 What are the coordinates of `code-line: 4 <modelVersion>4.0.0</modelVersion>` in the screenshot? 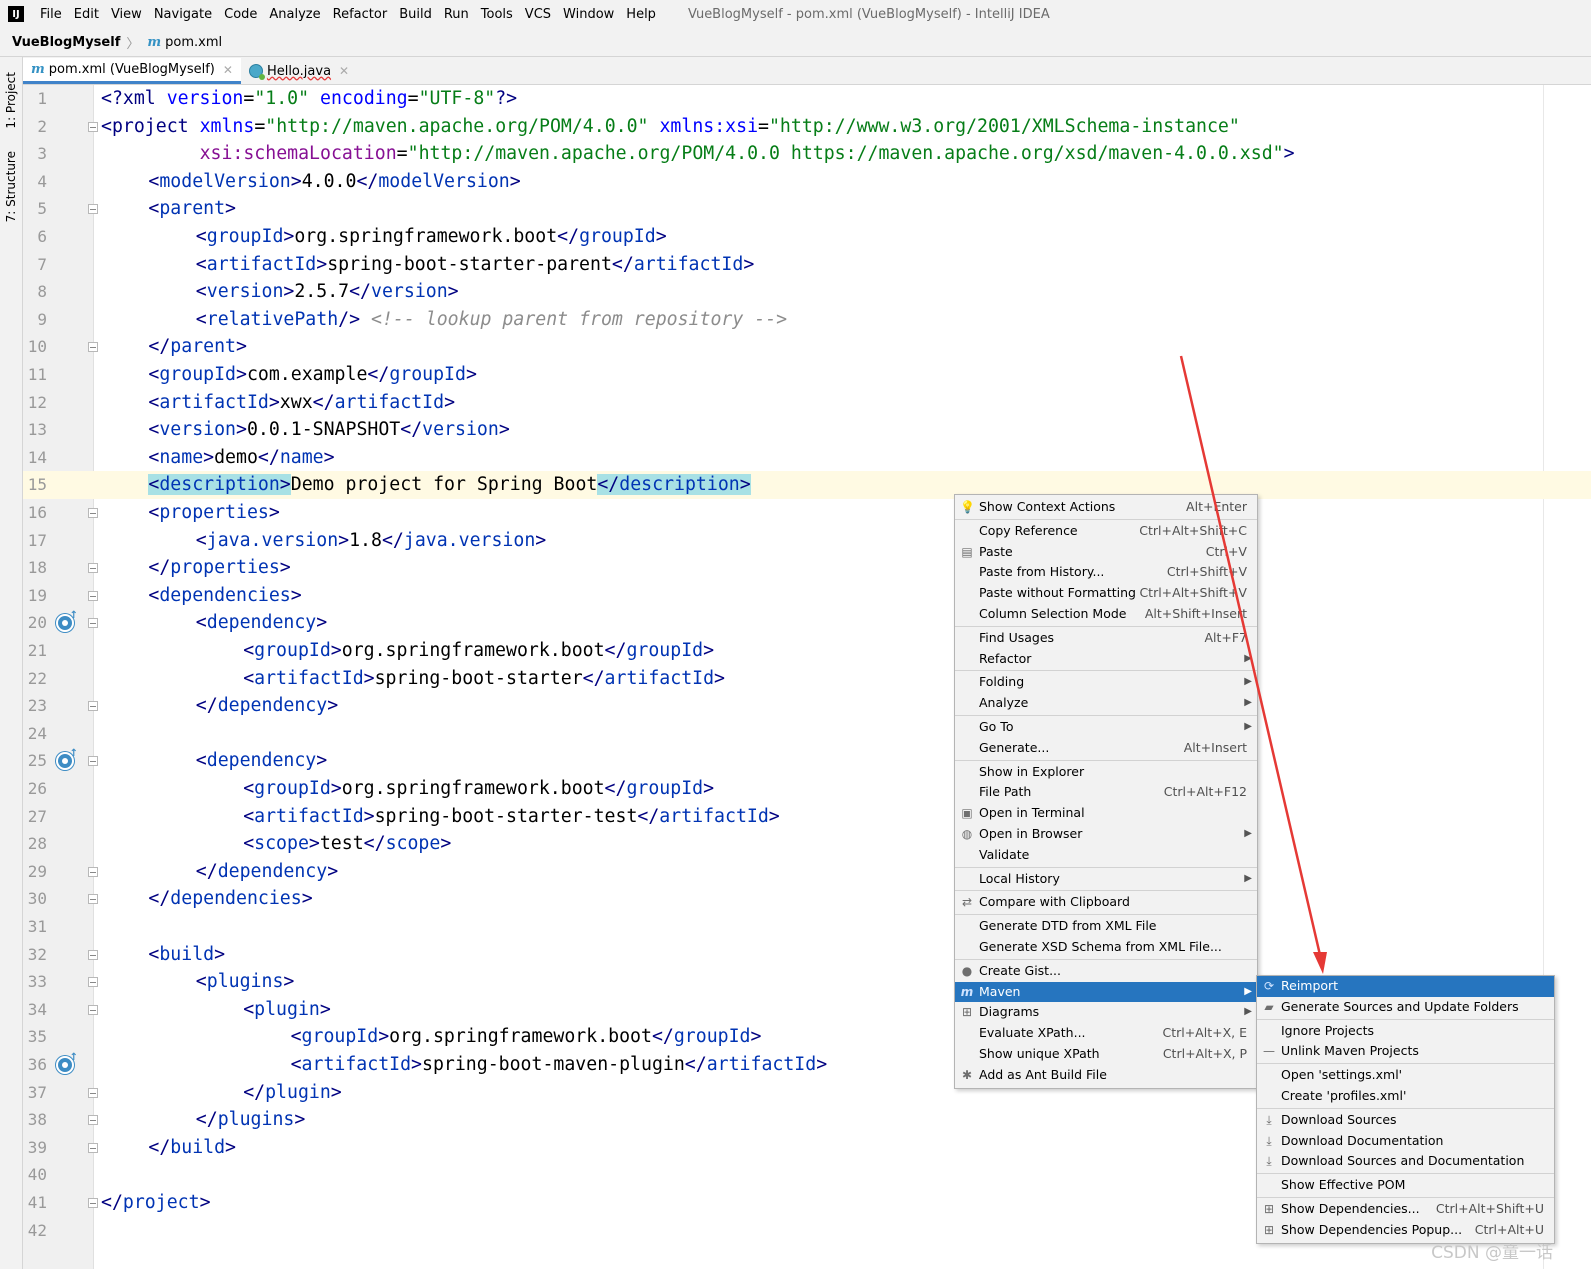 It's located at (807, 182).